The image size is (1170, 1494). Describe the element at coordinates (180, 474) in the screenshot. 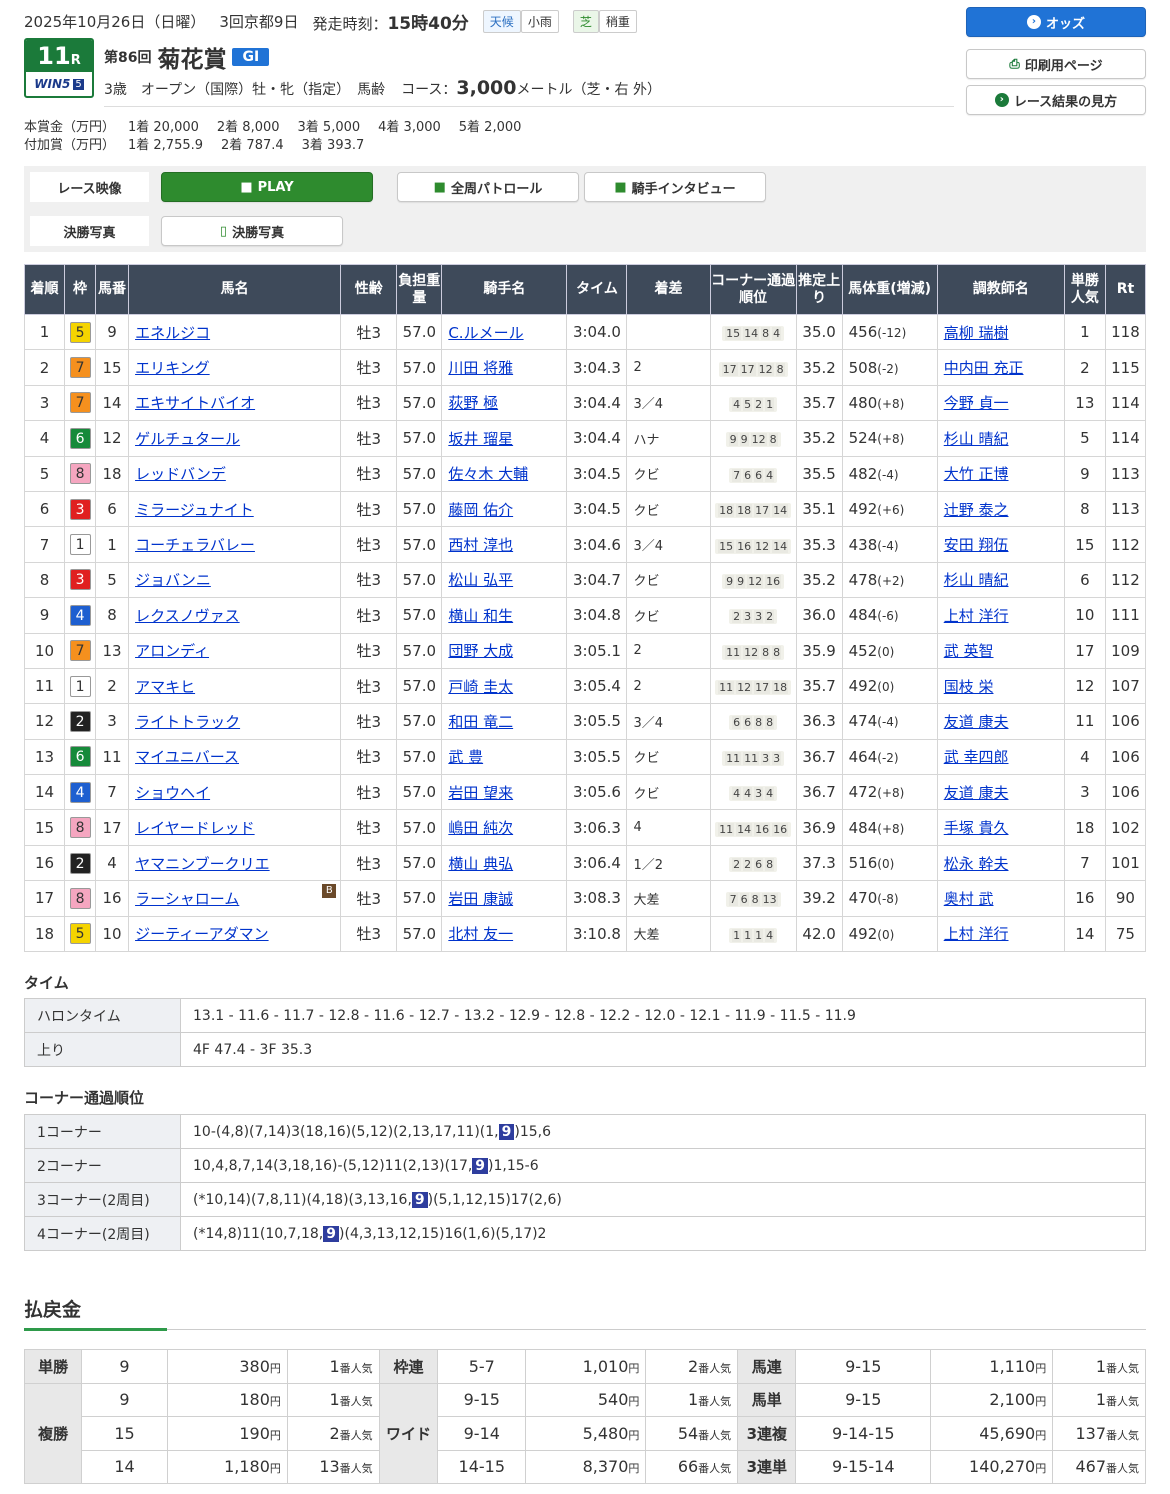

I see `horse-name-link: レッドバンデ` at that location.